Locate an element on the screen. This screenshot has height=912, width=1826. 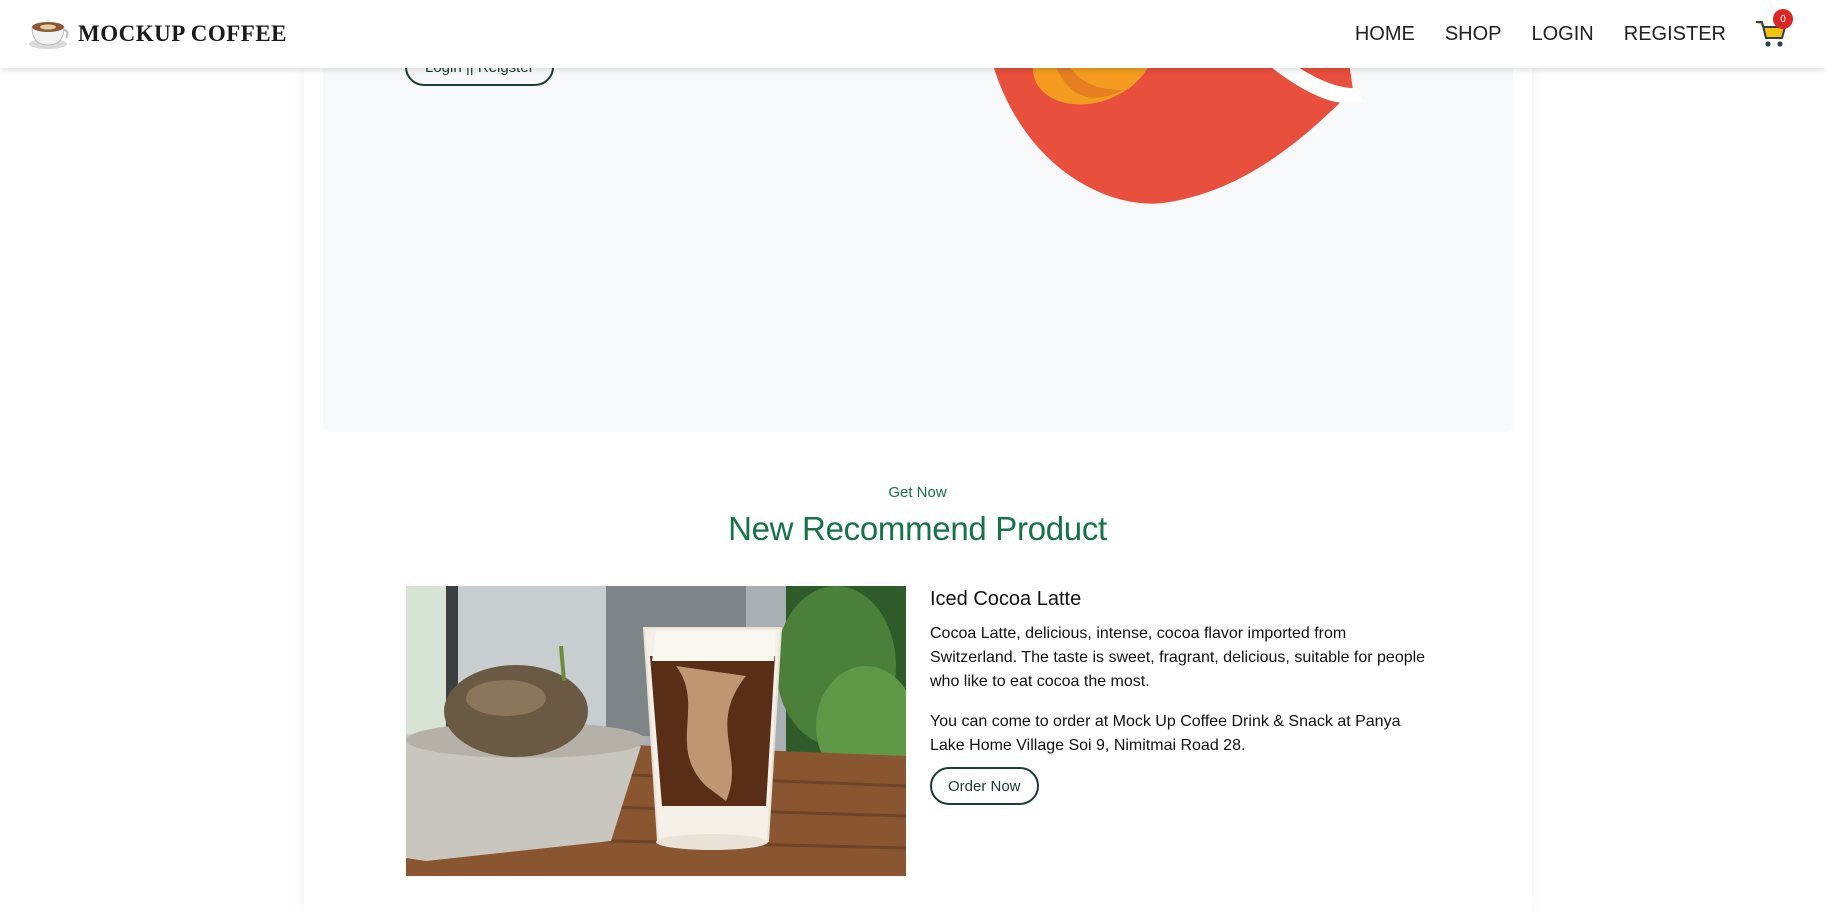
coffee-bag-illustration is located at coordinates (1186, 122).